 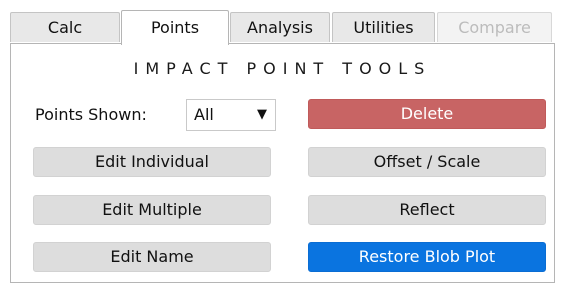 What do you see at coordinates (494, 27) in the screenshot?
I see `tab-compare: Compare` at bounding box center [494, 27].